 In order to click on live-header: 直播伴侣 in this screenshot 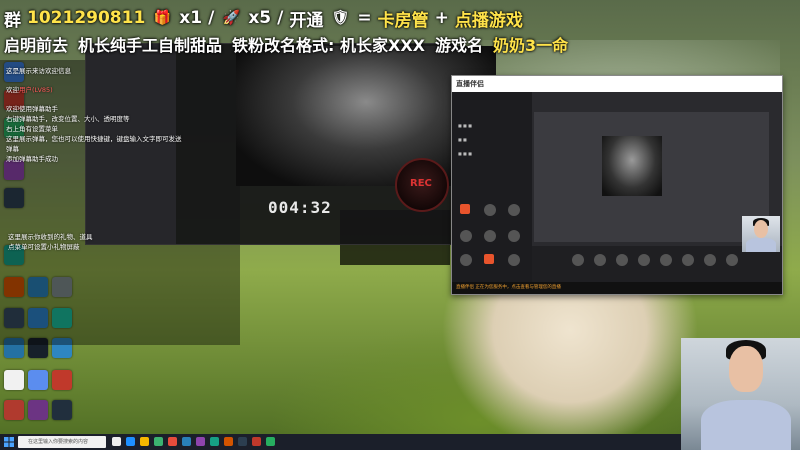, I will do `click(617, 84)`.